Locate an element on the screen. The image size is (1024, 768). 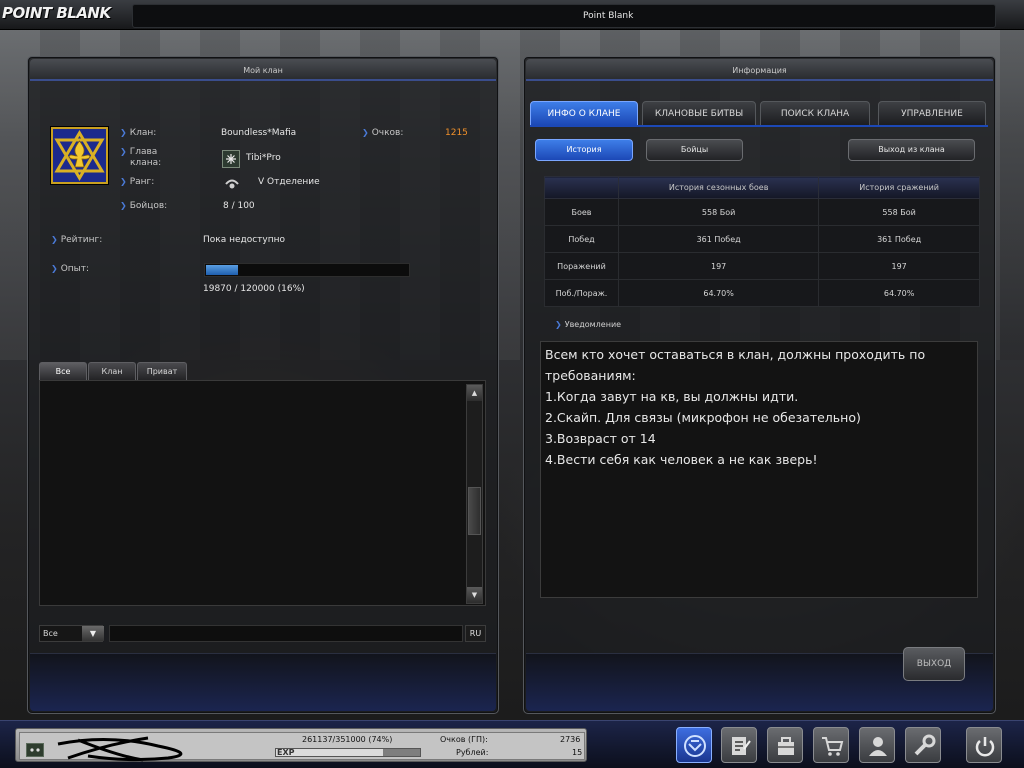
chat-input-row: Все ▼ RU is located at coordinates (262, 633).